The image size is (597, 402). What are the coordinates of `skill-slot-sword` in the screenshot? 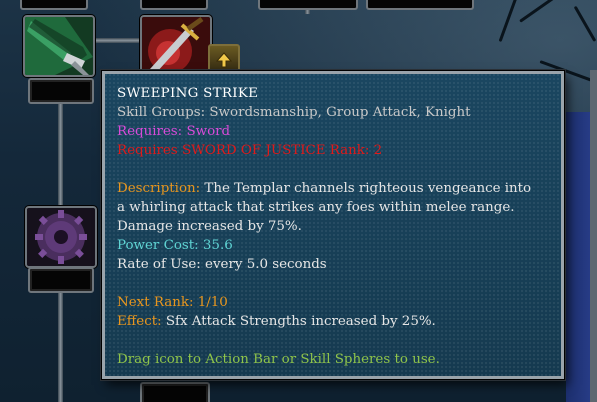 It's located at (176, 46).